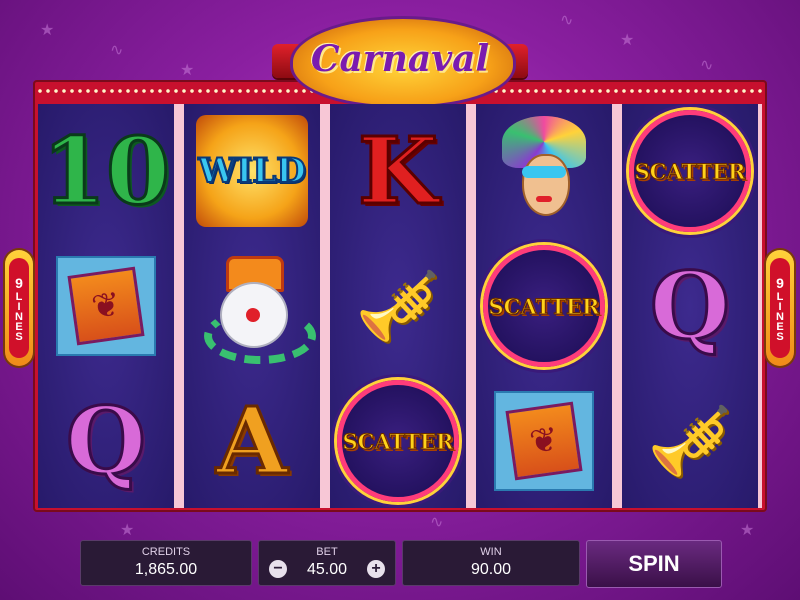 The height and width of the screenshot is (600, 800). I want to click on ace-symbol: A, so click(252, 441).